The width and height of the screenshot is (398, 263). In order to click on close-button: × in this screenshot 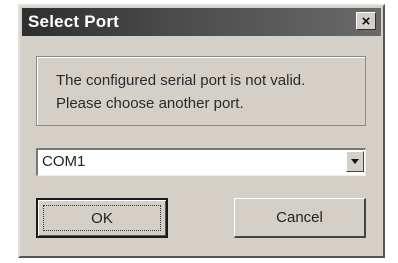, I will do `click(366, 21)`.